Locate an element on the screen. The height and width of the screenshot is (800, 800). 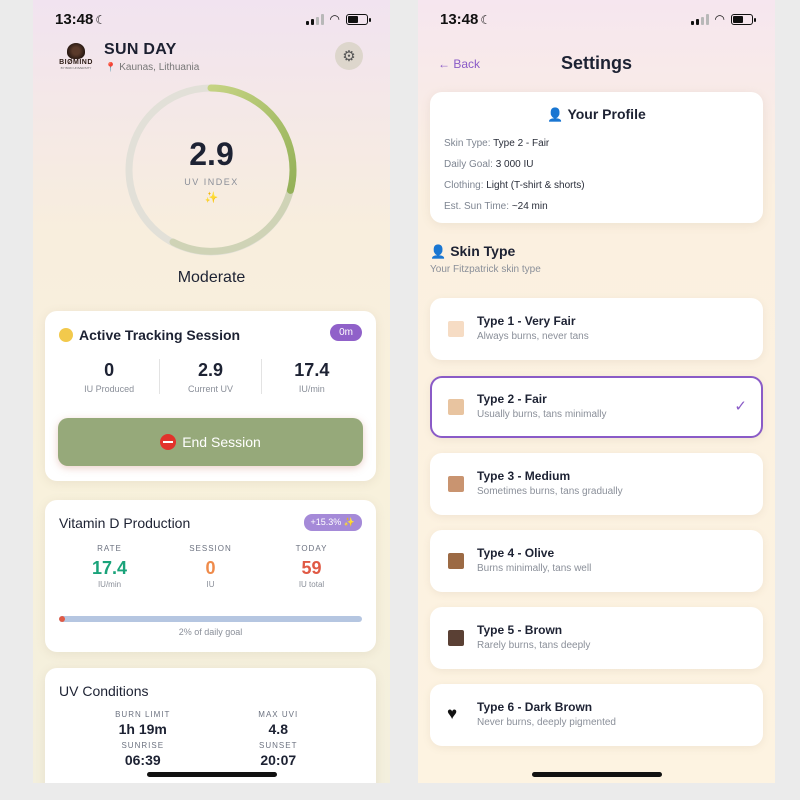
skin-type-heading-text: Skin Type is located at coordinates (483, 251).